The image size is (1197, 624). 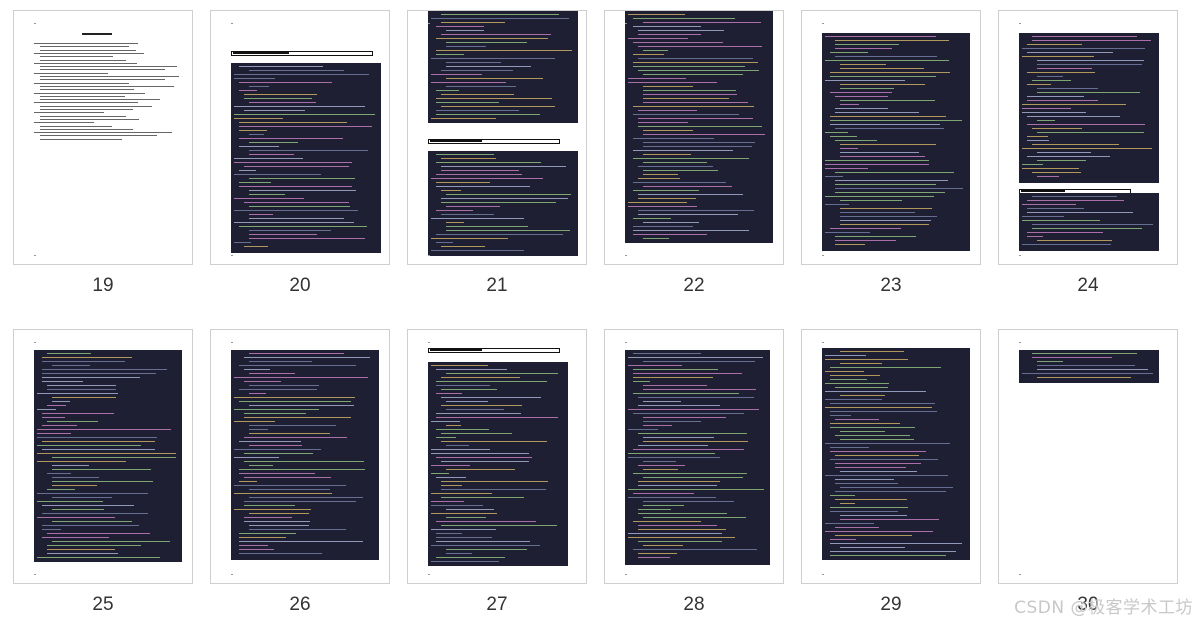 What do you see at coordinates (694, 285) in the screenshot?
I see `page-number-label: 22` at bounding box center [694, 285].